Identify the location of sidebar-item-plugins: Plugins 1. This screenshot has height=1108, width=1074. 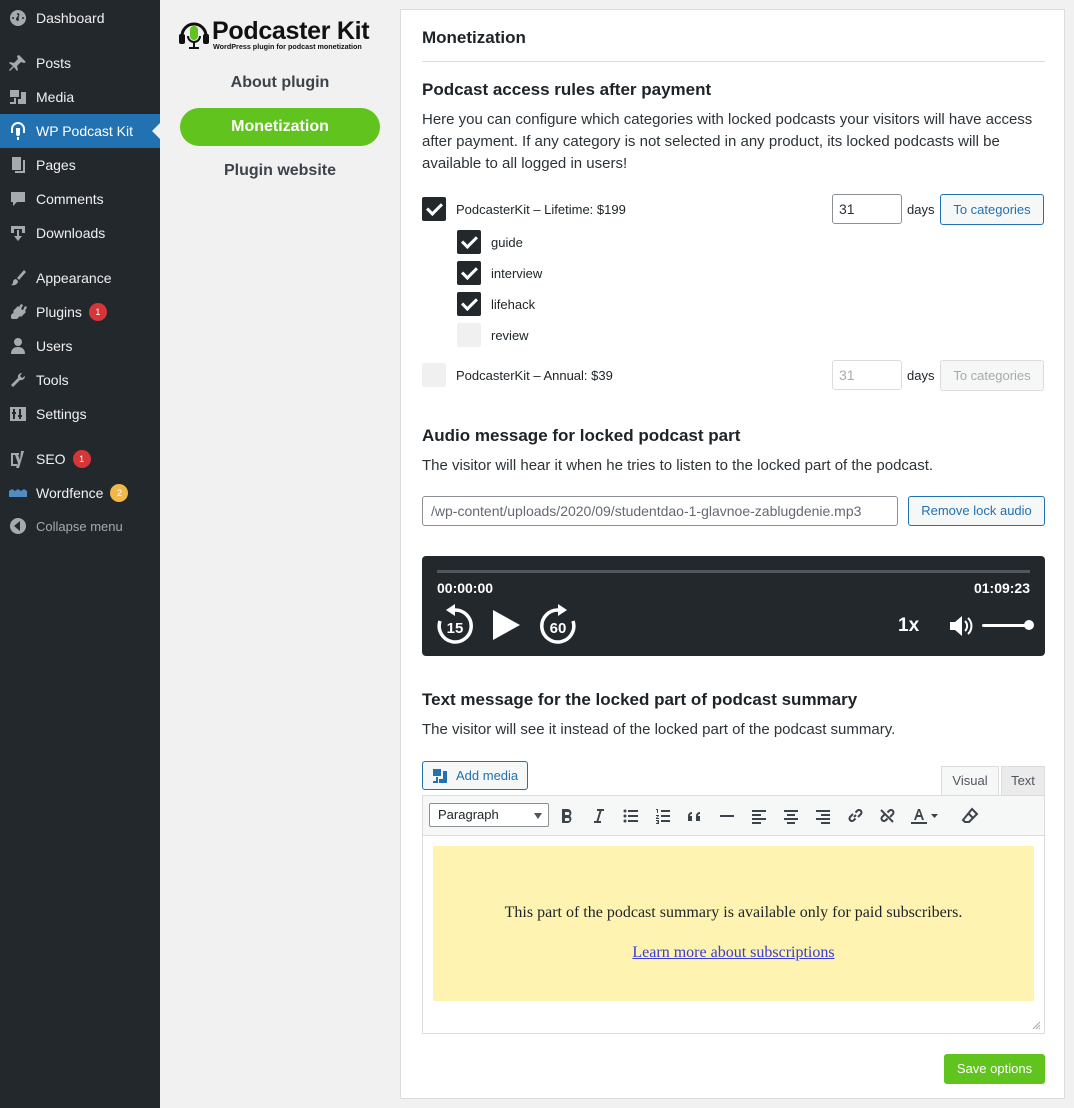
(80, 312).